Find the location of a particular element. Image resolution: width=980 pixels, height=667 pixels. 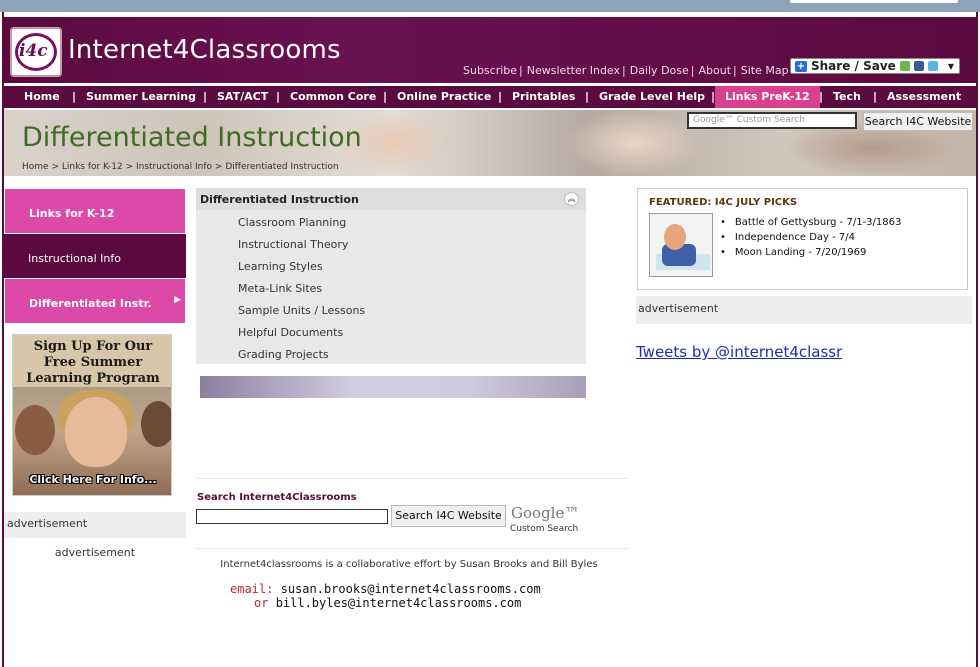

chevron-right-icon: ▶ is located at coordinates (177, 300).